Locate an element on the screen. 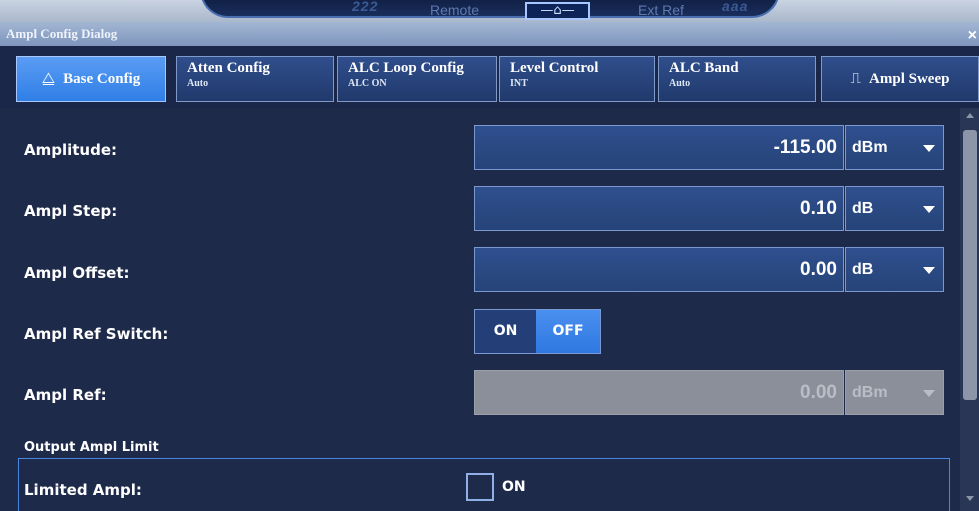  triangle-icon: ⧋ is located at coordinates (48, 79).